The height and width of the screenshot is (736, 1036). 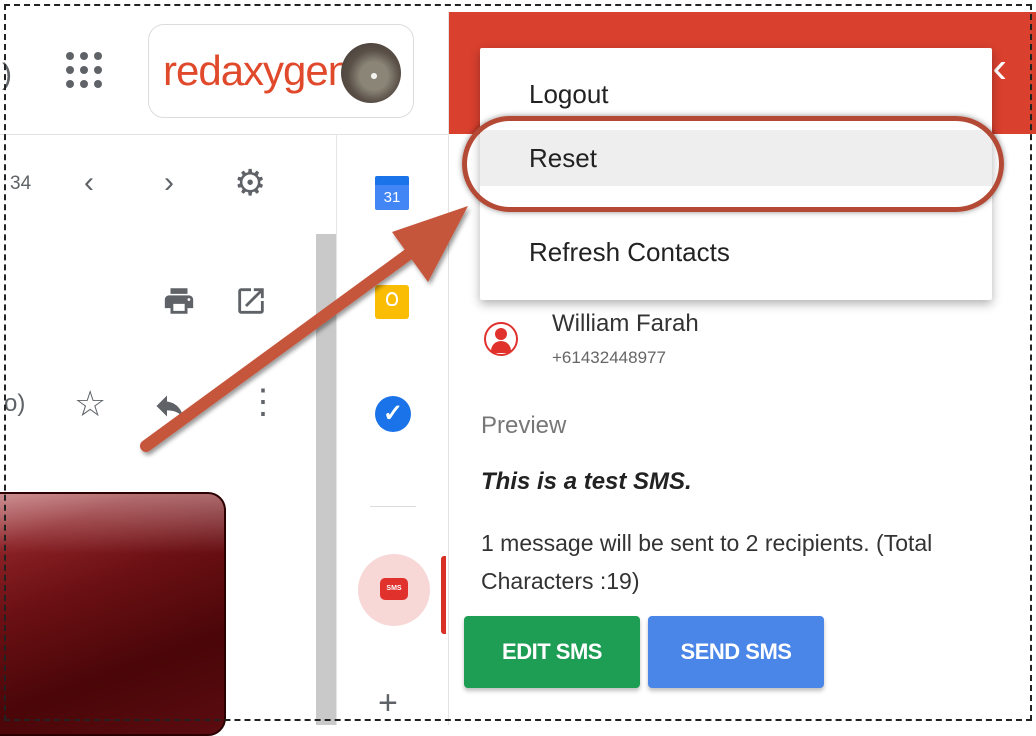 I want to click on annotation-arrow, so click(x=304, y=329).